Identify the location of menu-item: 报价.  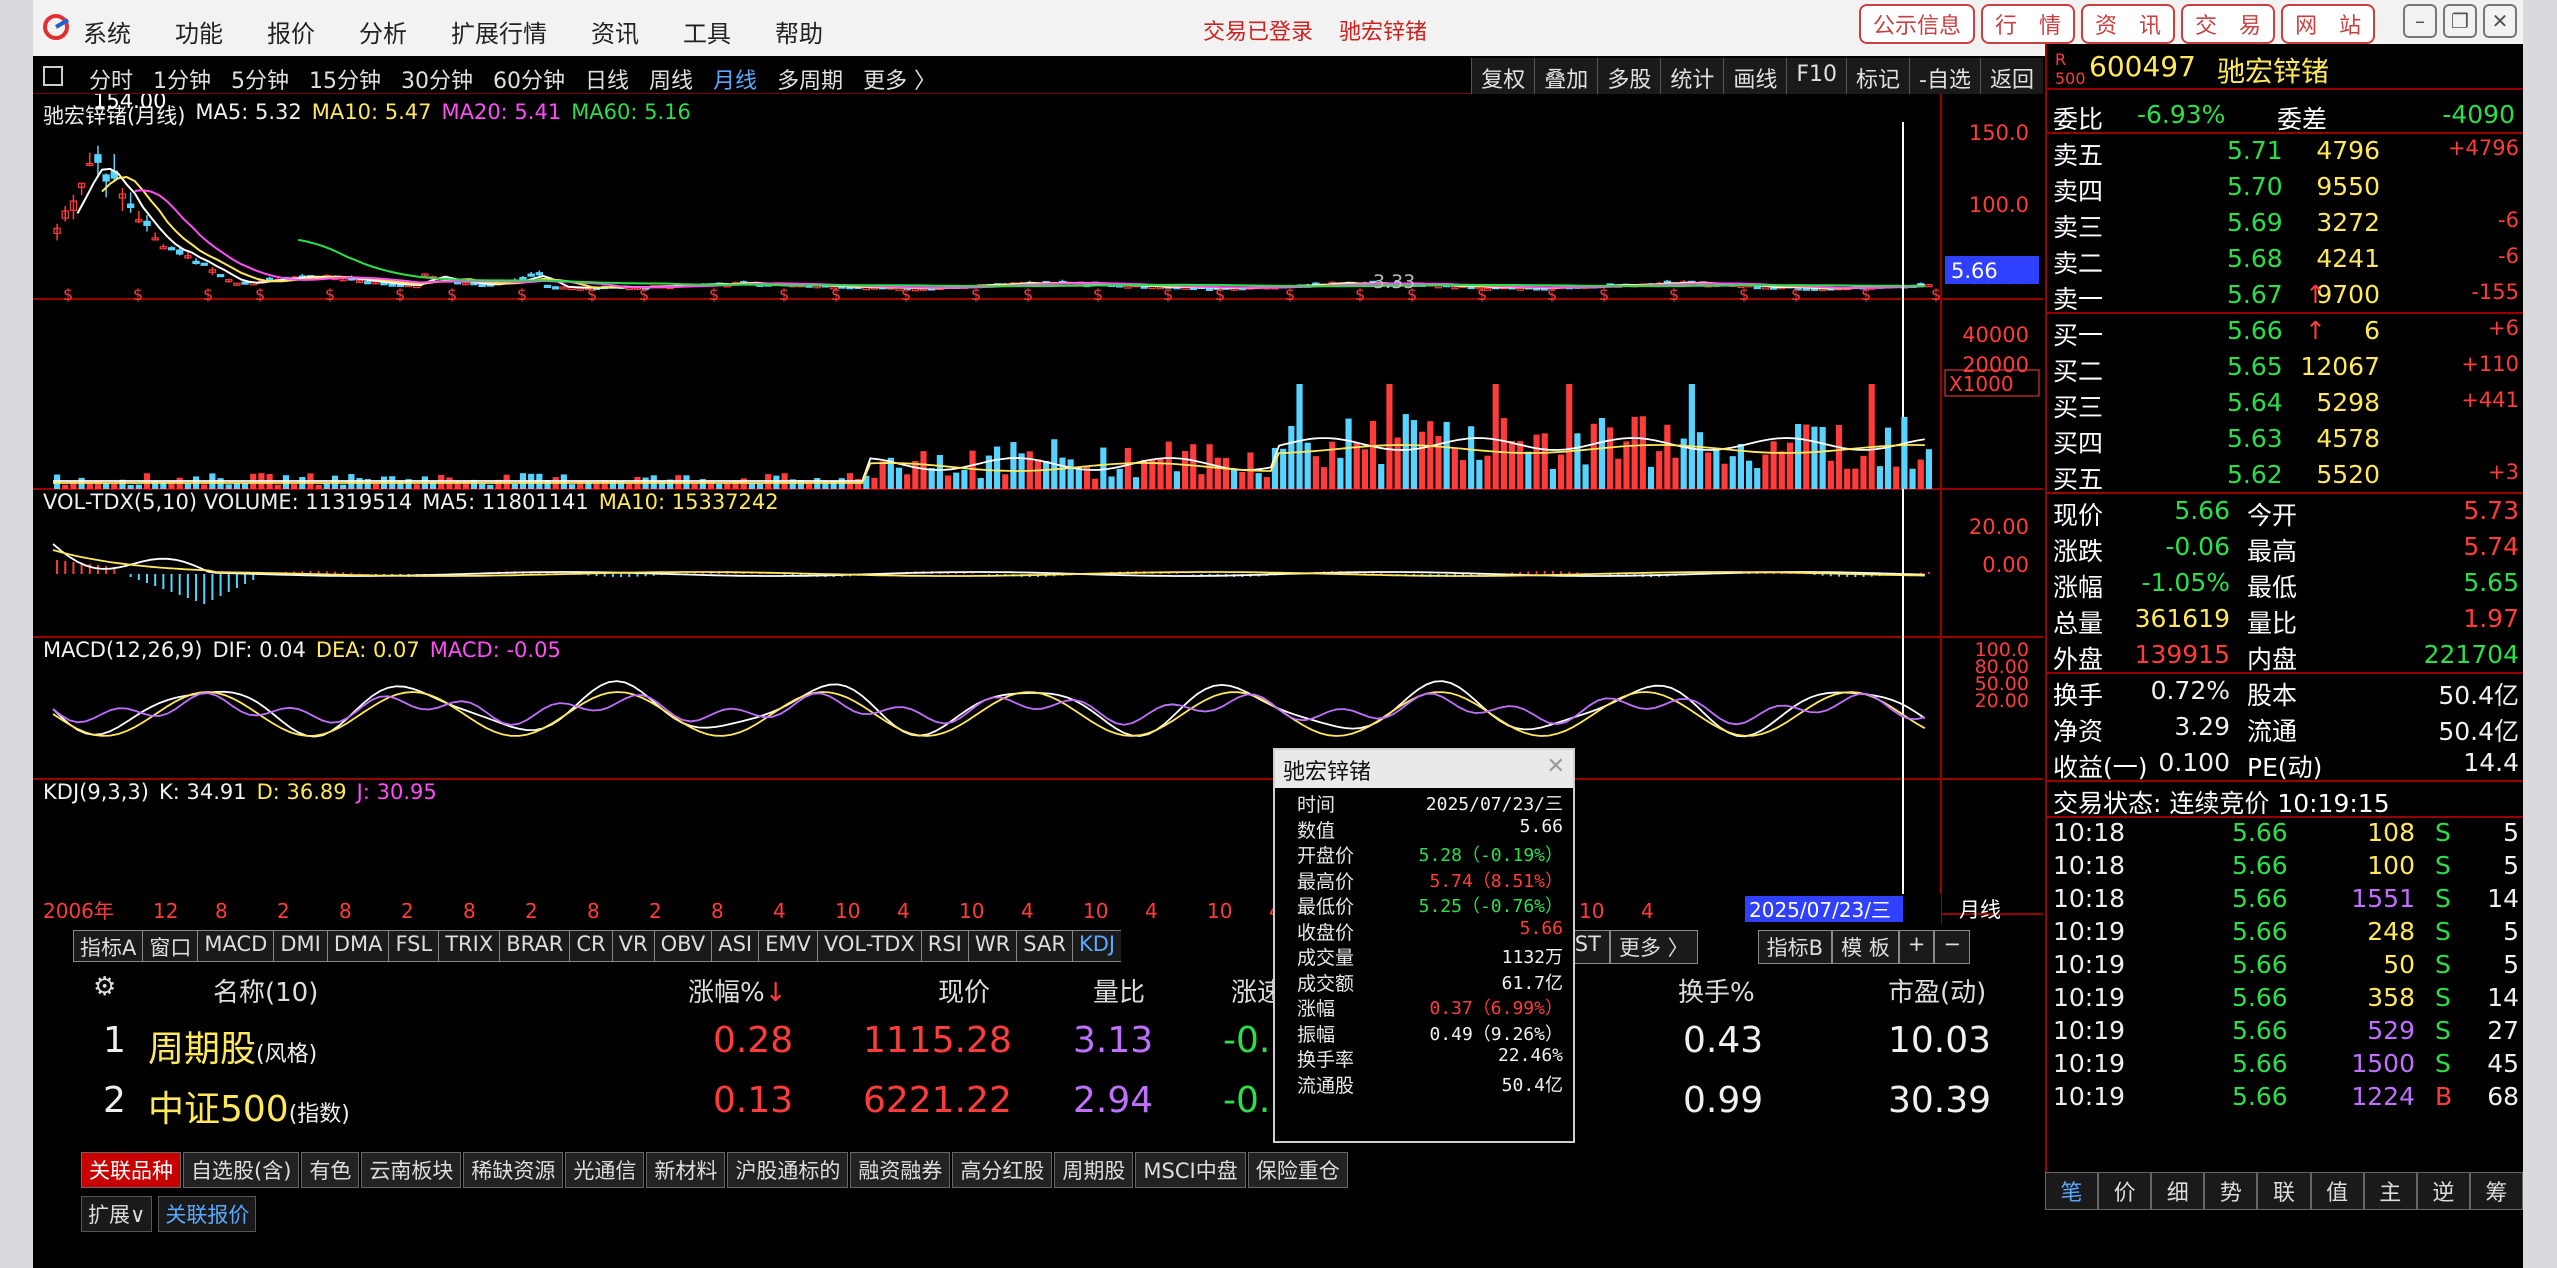
(291, 31).